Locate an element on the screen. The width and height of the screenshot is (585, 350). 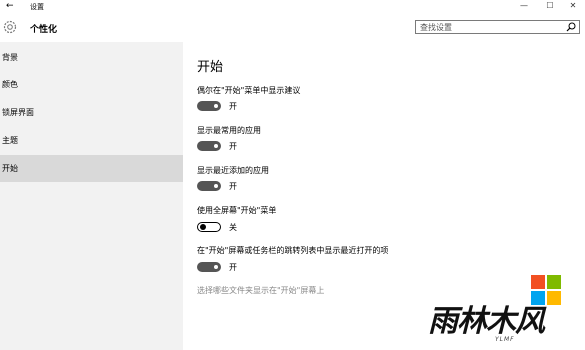
toggle-state-fullscreen-start: 关 is located at coordinates (233, 227).